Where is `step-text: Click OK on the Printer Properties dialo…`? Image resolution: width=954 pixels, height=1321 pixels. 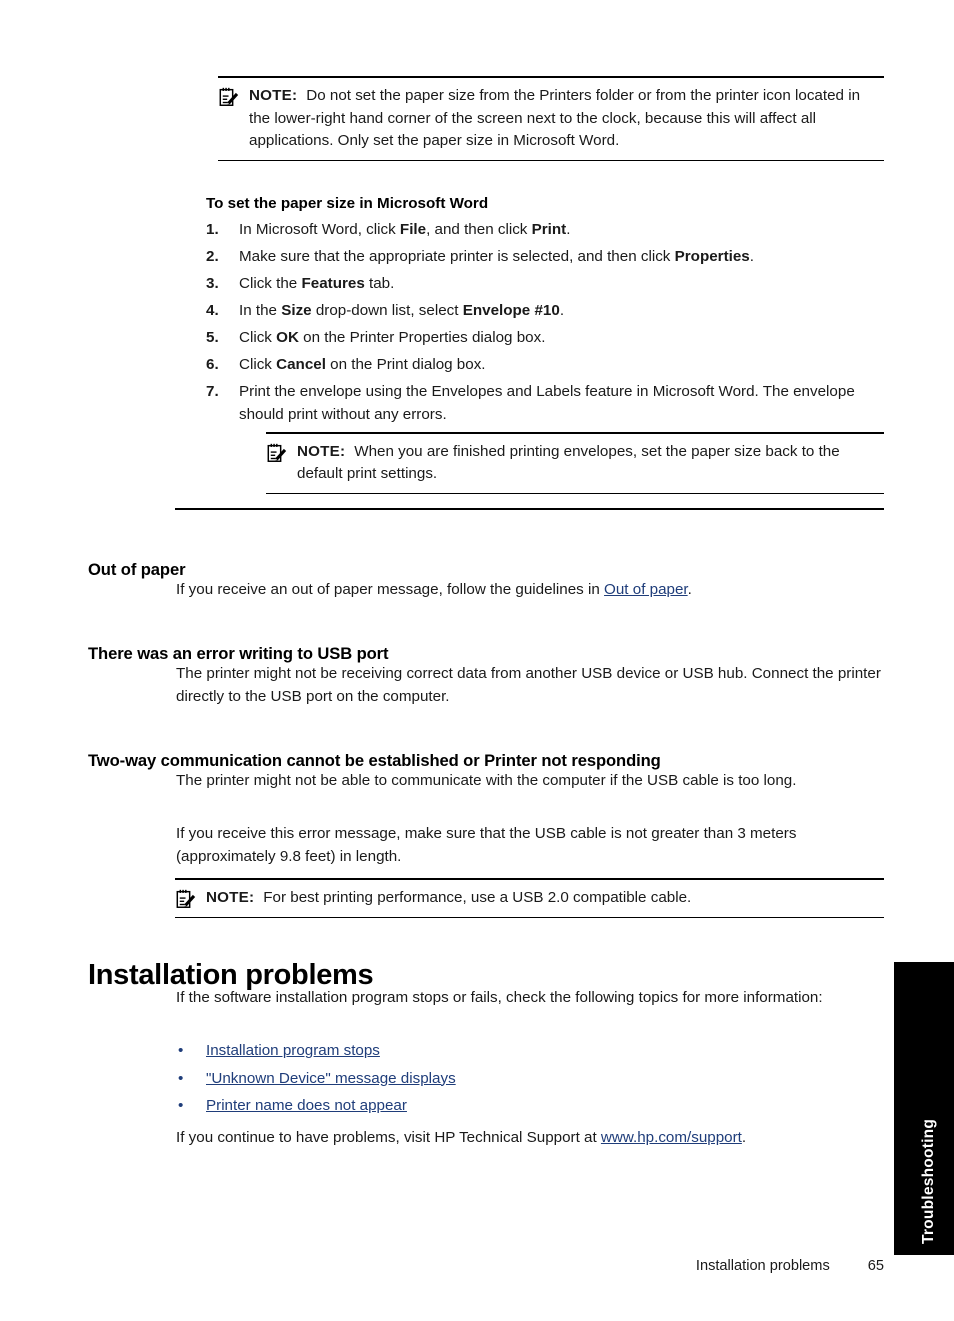 step-text: Click OK on the Printer Properties dialo… is located at coordinates (392, 337).